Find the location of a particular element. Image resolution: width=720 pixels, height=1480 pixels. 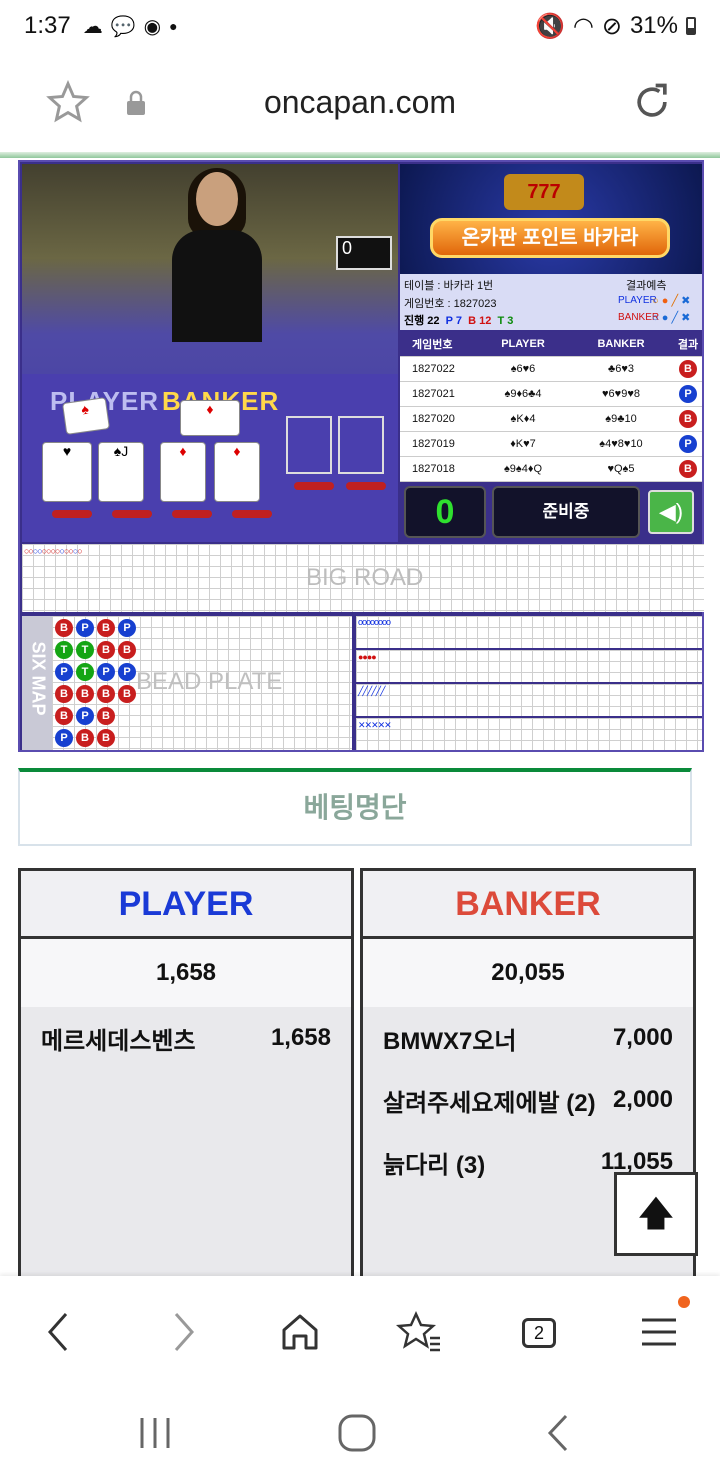

chat-bubble-icon: ◉ is located at coordinates (152, 26).